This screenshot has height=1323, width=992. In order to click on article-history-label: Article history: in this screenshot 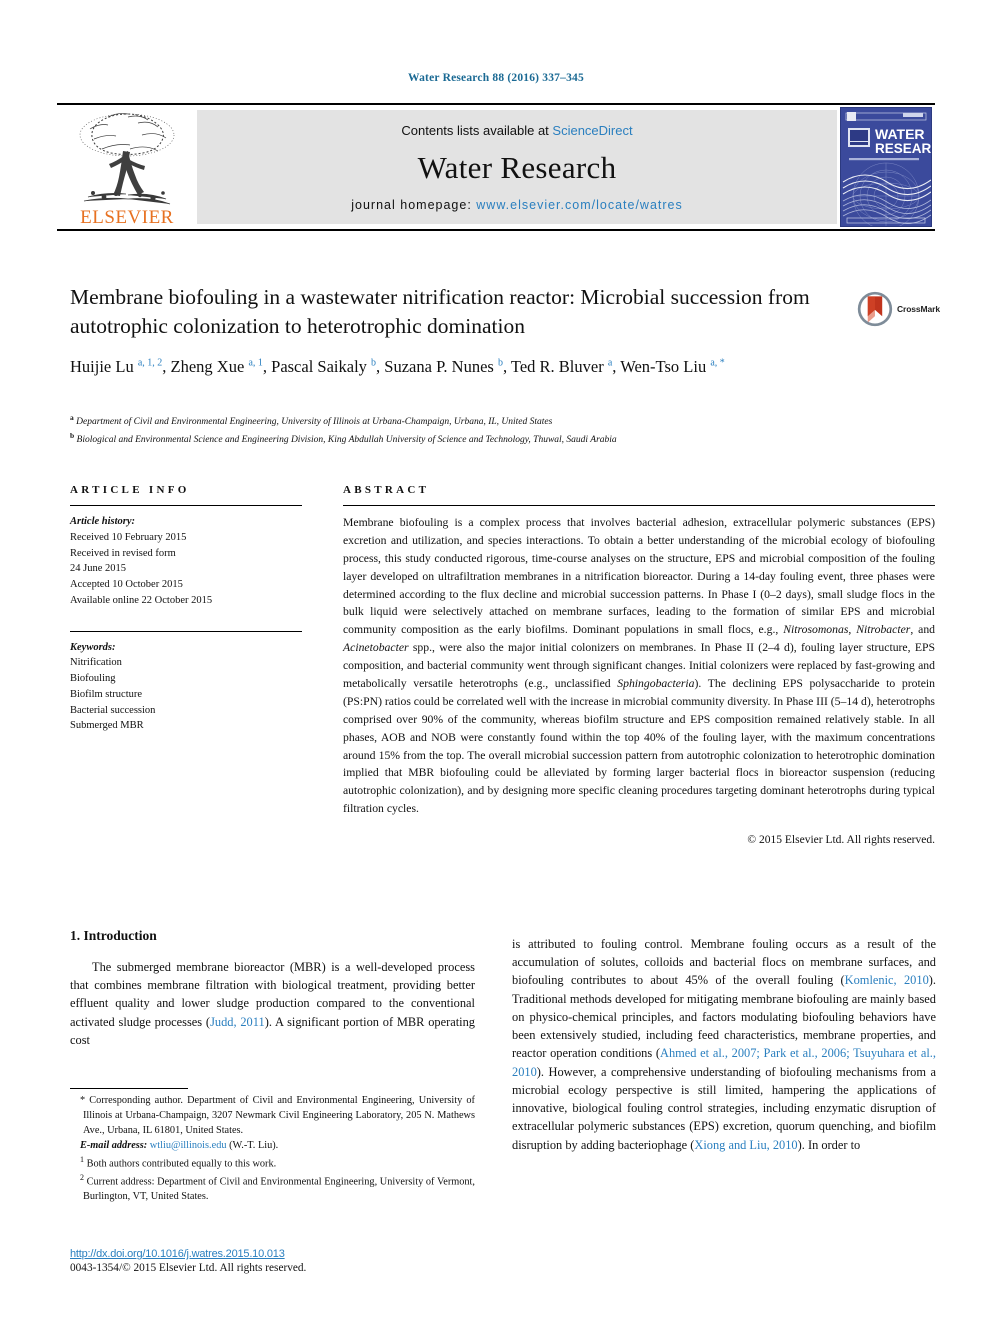, I will do `click(103, 521)`.